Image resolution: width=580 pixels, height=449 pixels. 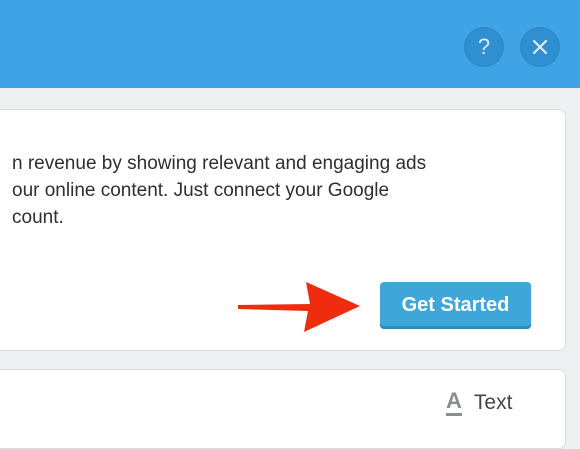 I want to click on get-started-button: Get Started, so click(x=455, y=305).